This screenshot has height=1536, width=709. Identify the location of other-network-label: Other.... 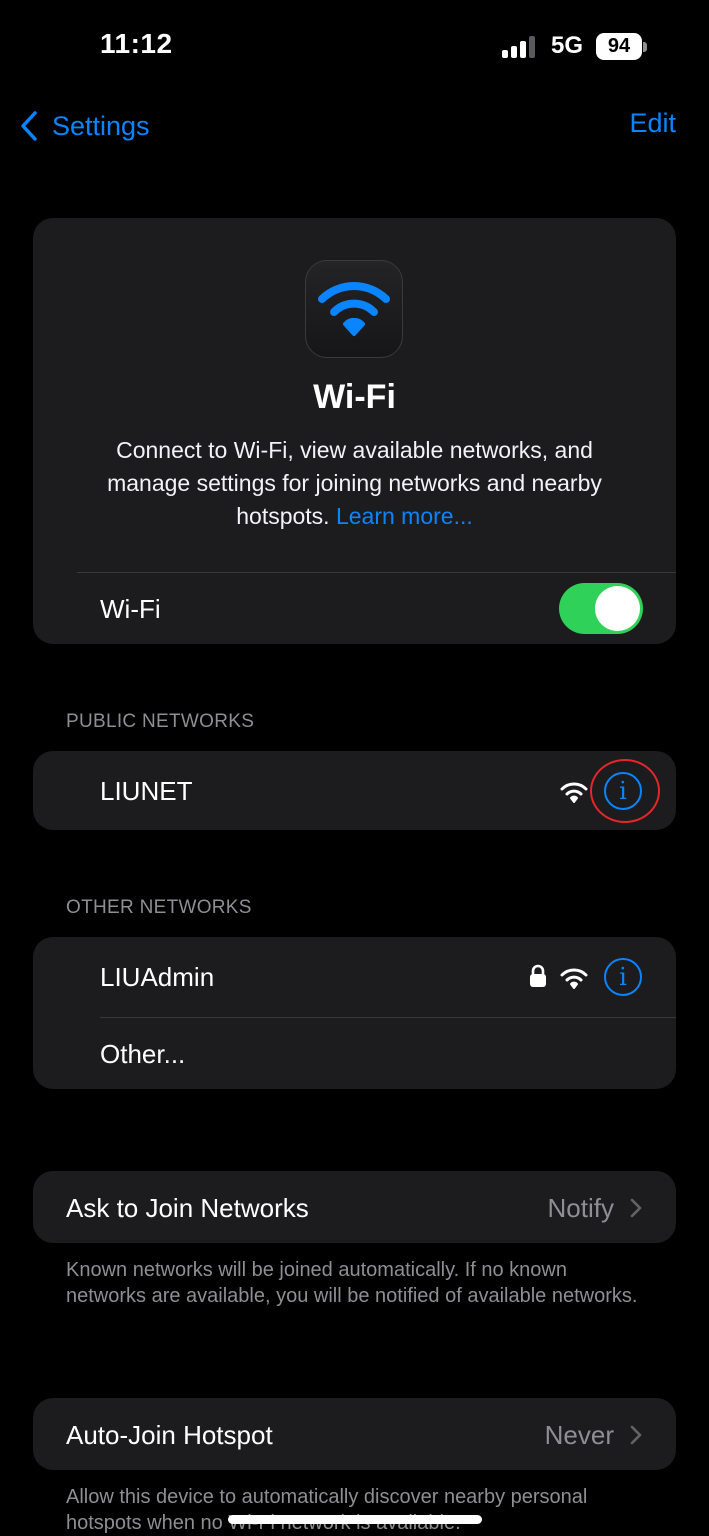
(143, 1054).